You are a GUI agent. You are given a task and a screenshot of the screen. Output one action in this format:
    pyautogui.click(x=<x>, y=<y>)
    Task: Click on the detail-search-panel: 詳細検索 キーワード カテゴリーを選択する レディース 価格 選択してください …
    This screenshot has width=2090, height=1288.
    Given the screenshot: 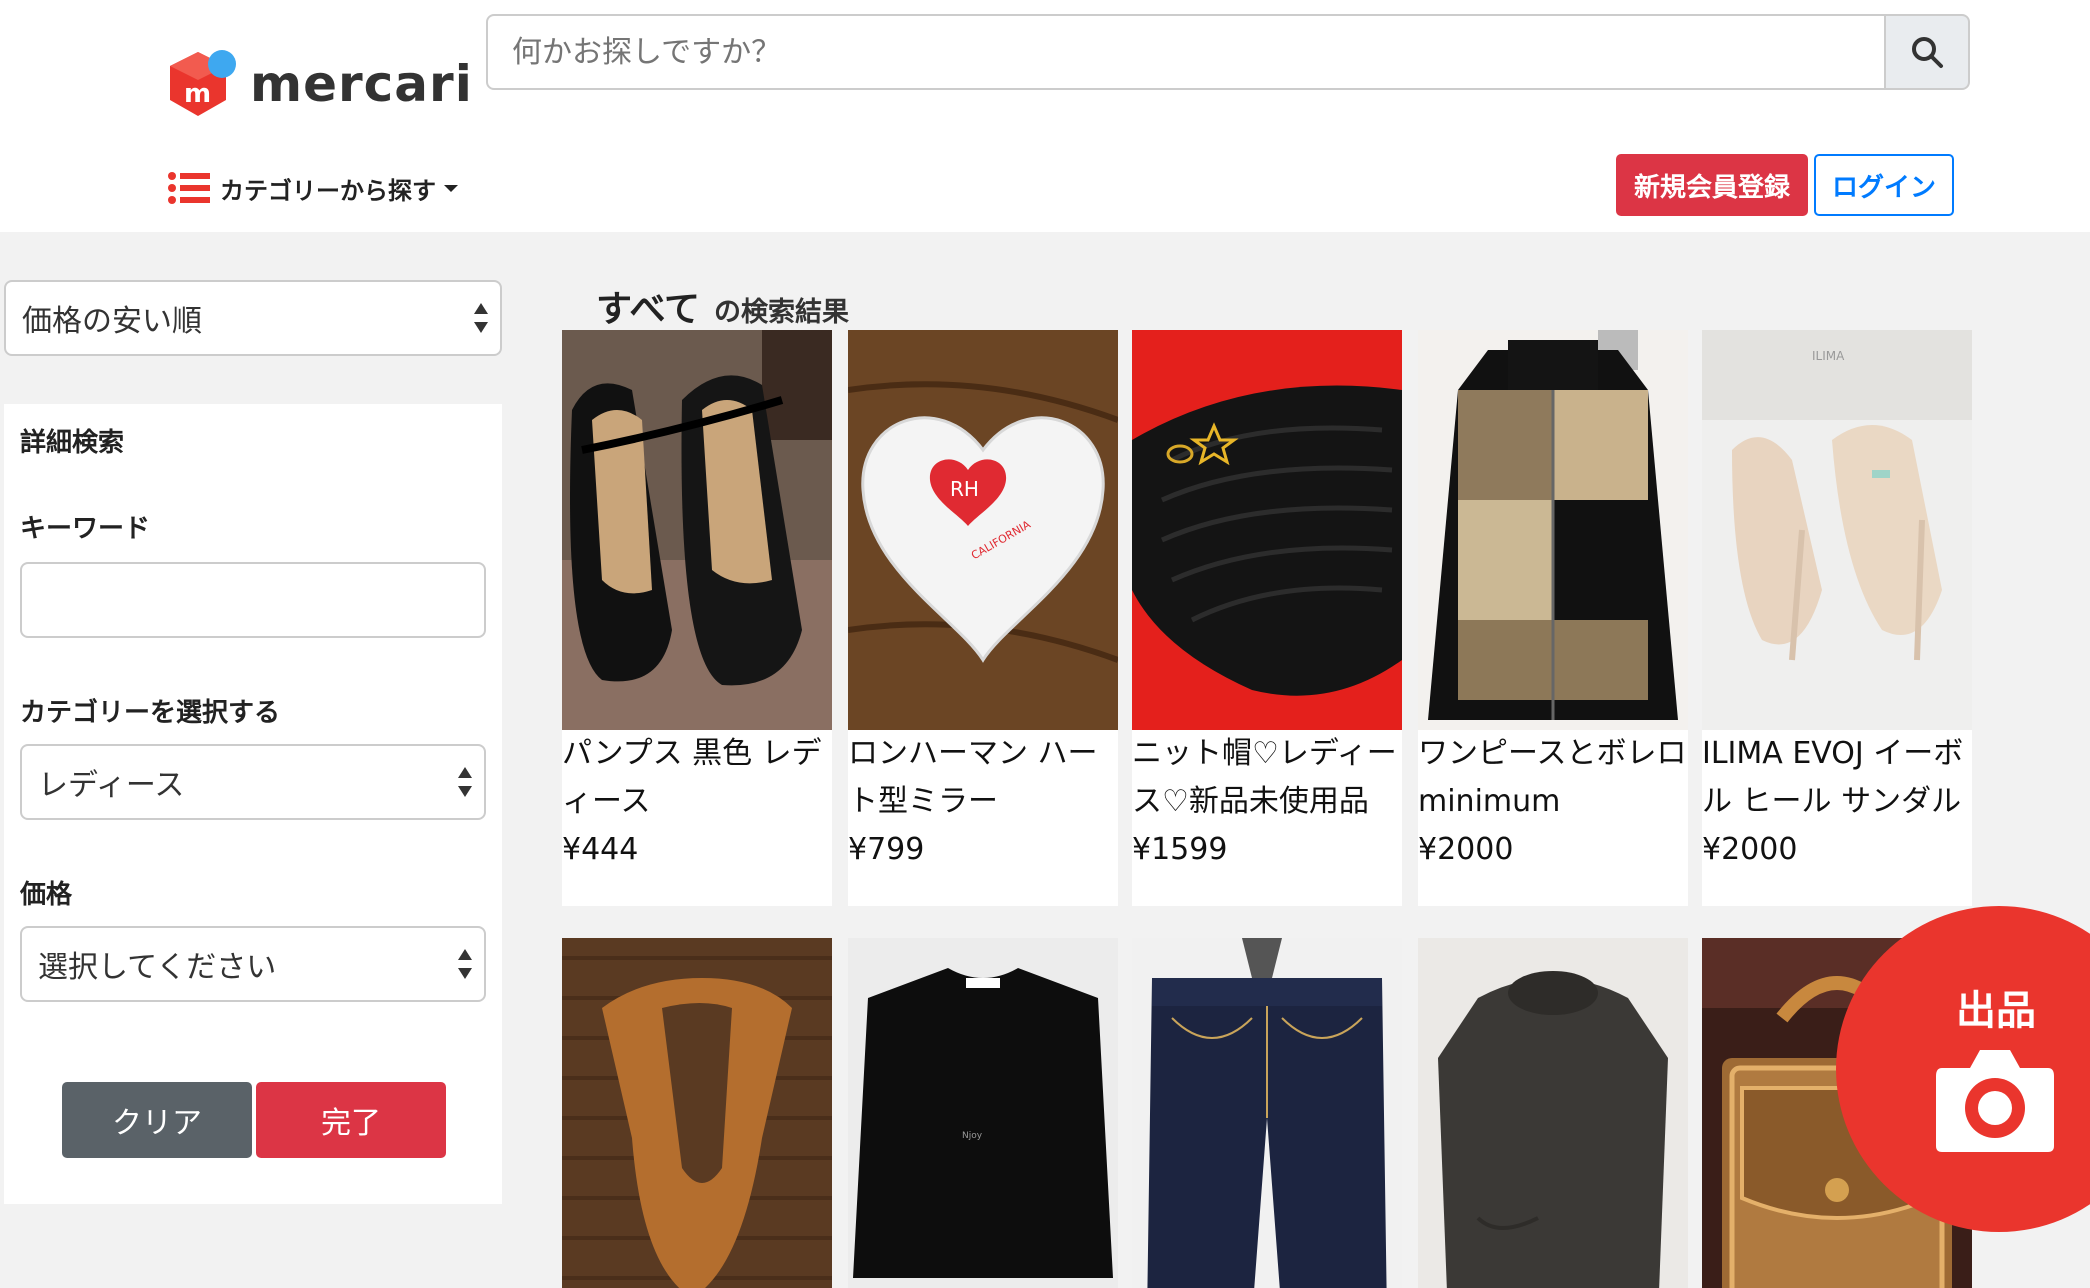 What is the action you would take?
    pyautogui.click(x=253, y=804)
    